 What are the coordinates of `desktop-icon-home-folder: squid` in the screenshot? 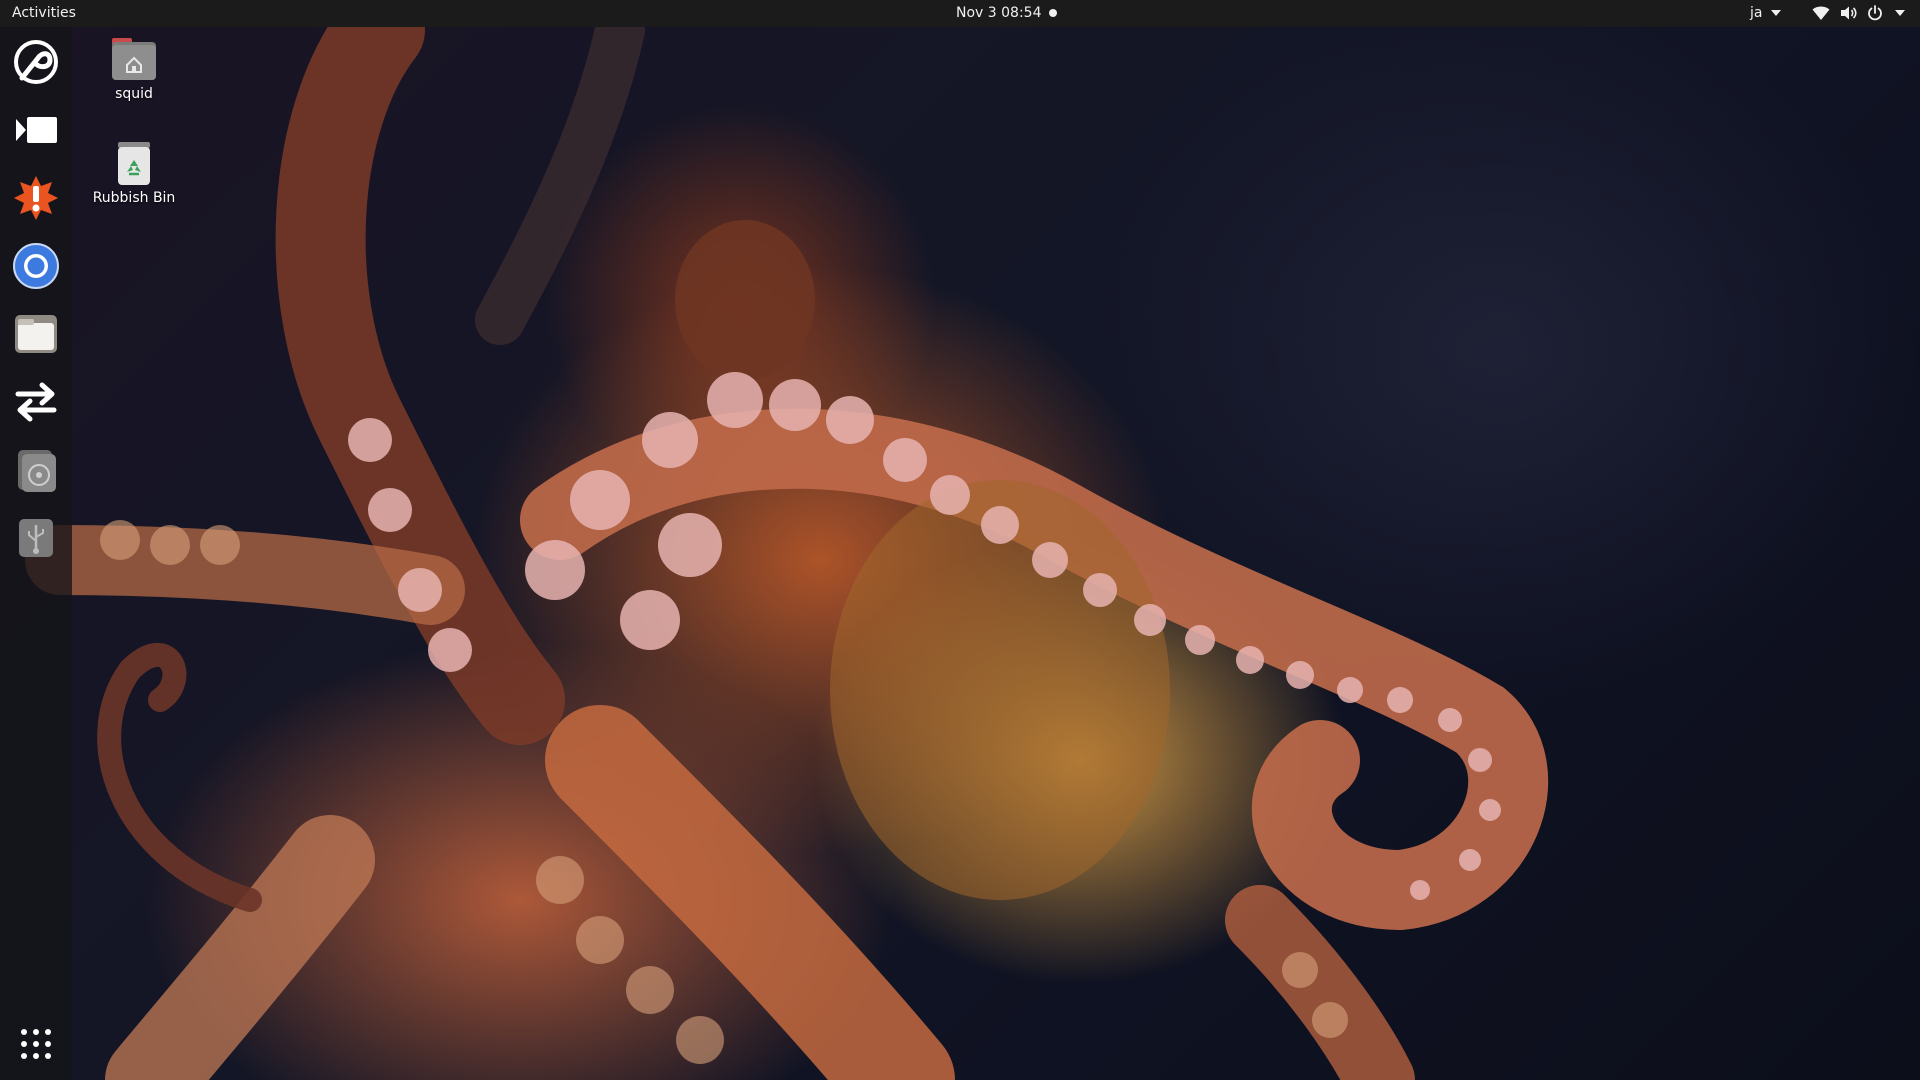 It's located at (134, 69).